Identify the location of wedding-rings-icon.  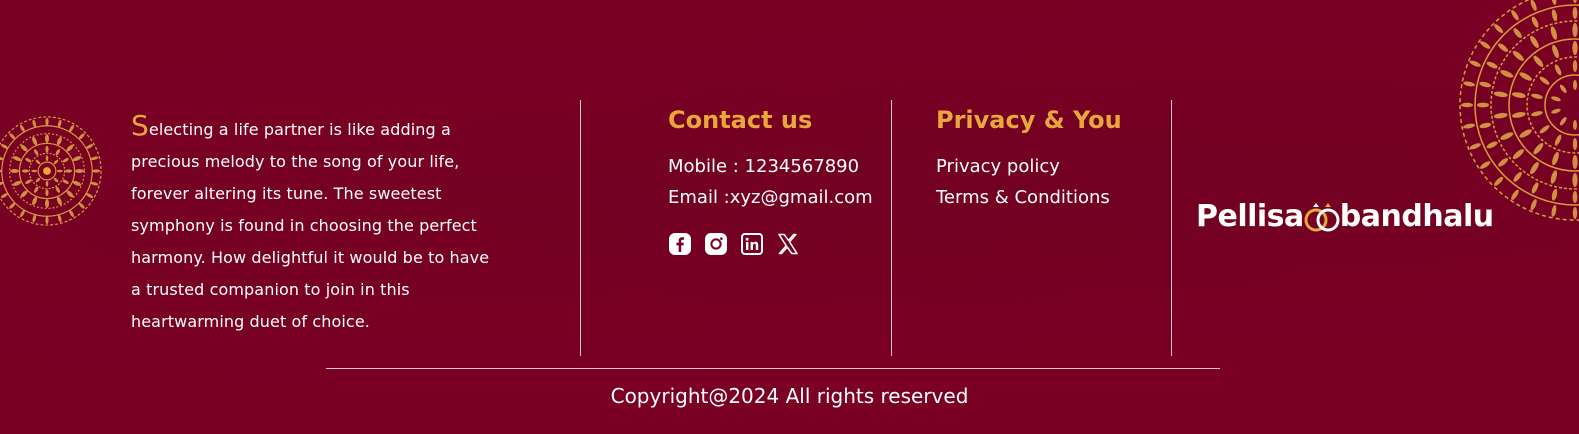
(1322, 216).